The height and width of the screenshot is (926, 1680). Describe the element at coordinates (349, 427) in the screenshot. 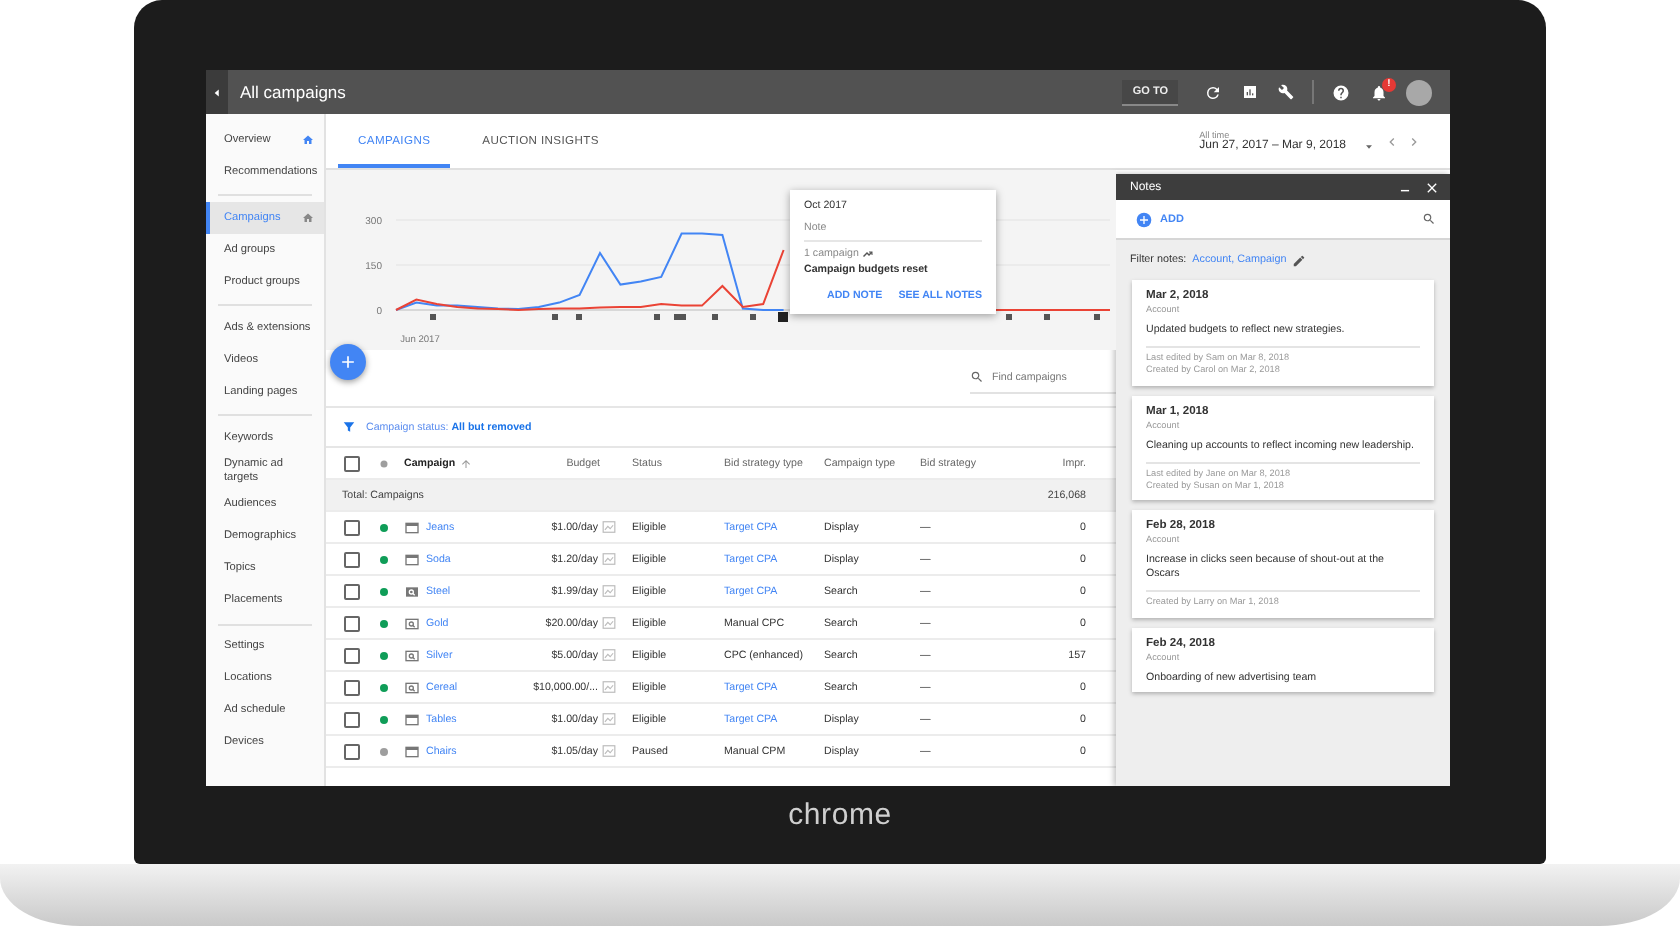

I see `filter-icon` at that location.